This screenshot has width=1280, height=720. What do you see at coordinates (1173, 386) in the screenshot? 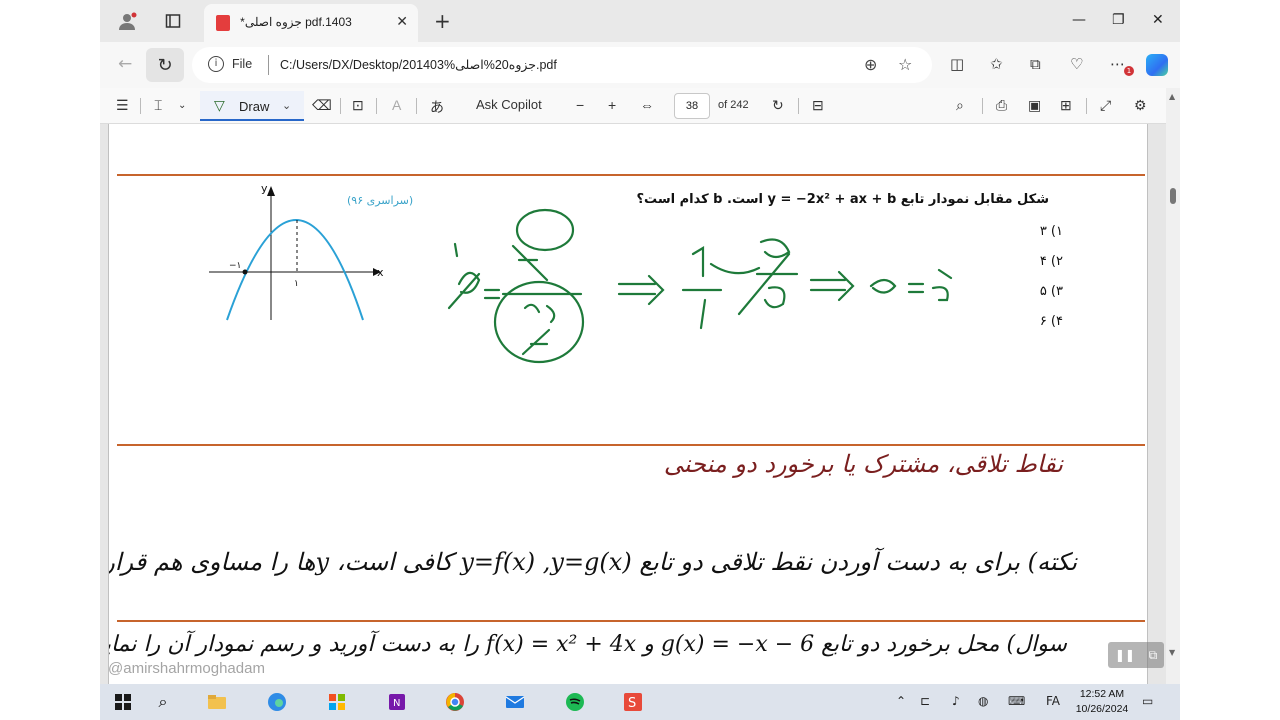
I see `vertical-scrollbar: ▲ ▼` at bounding box center [1173, 386].